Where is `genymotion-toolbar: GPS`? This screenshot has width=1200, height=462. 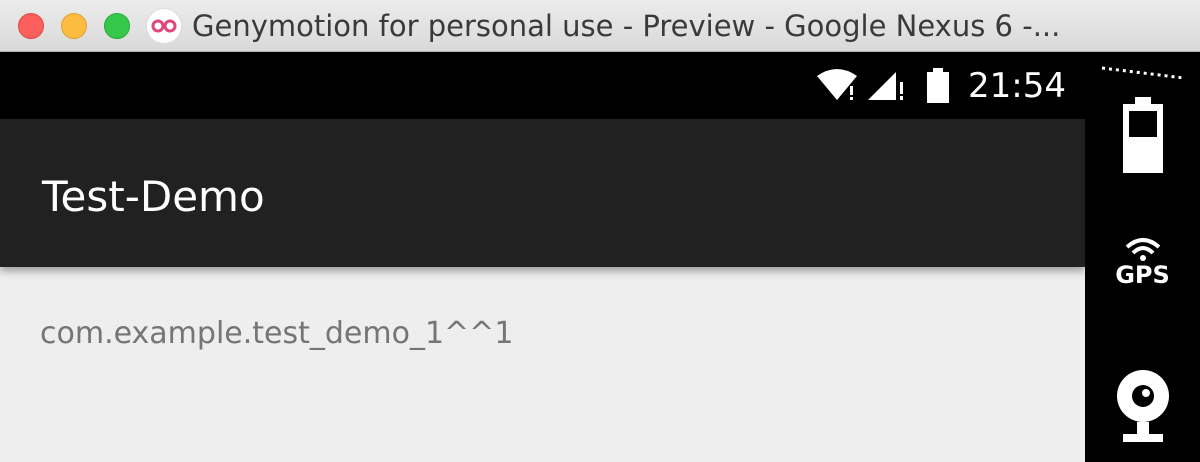 genymotion-toolbar: GPS is located at coordinates (1142, 257).